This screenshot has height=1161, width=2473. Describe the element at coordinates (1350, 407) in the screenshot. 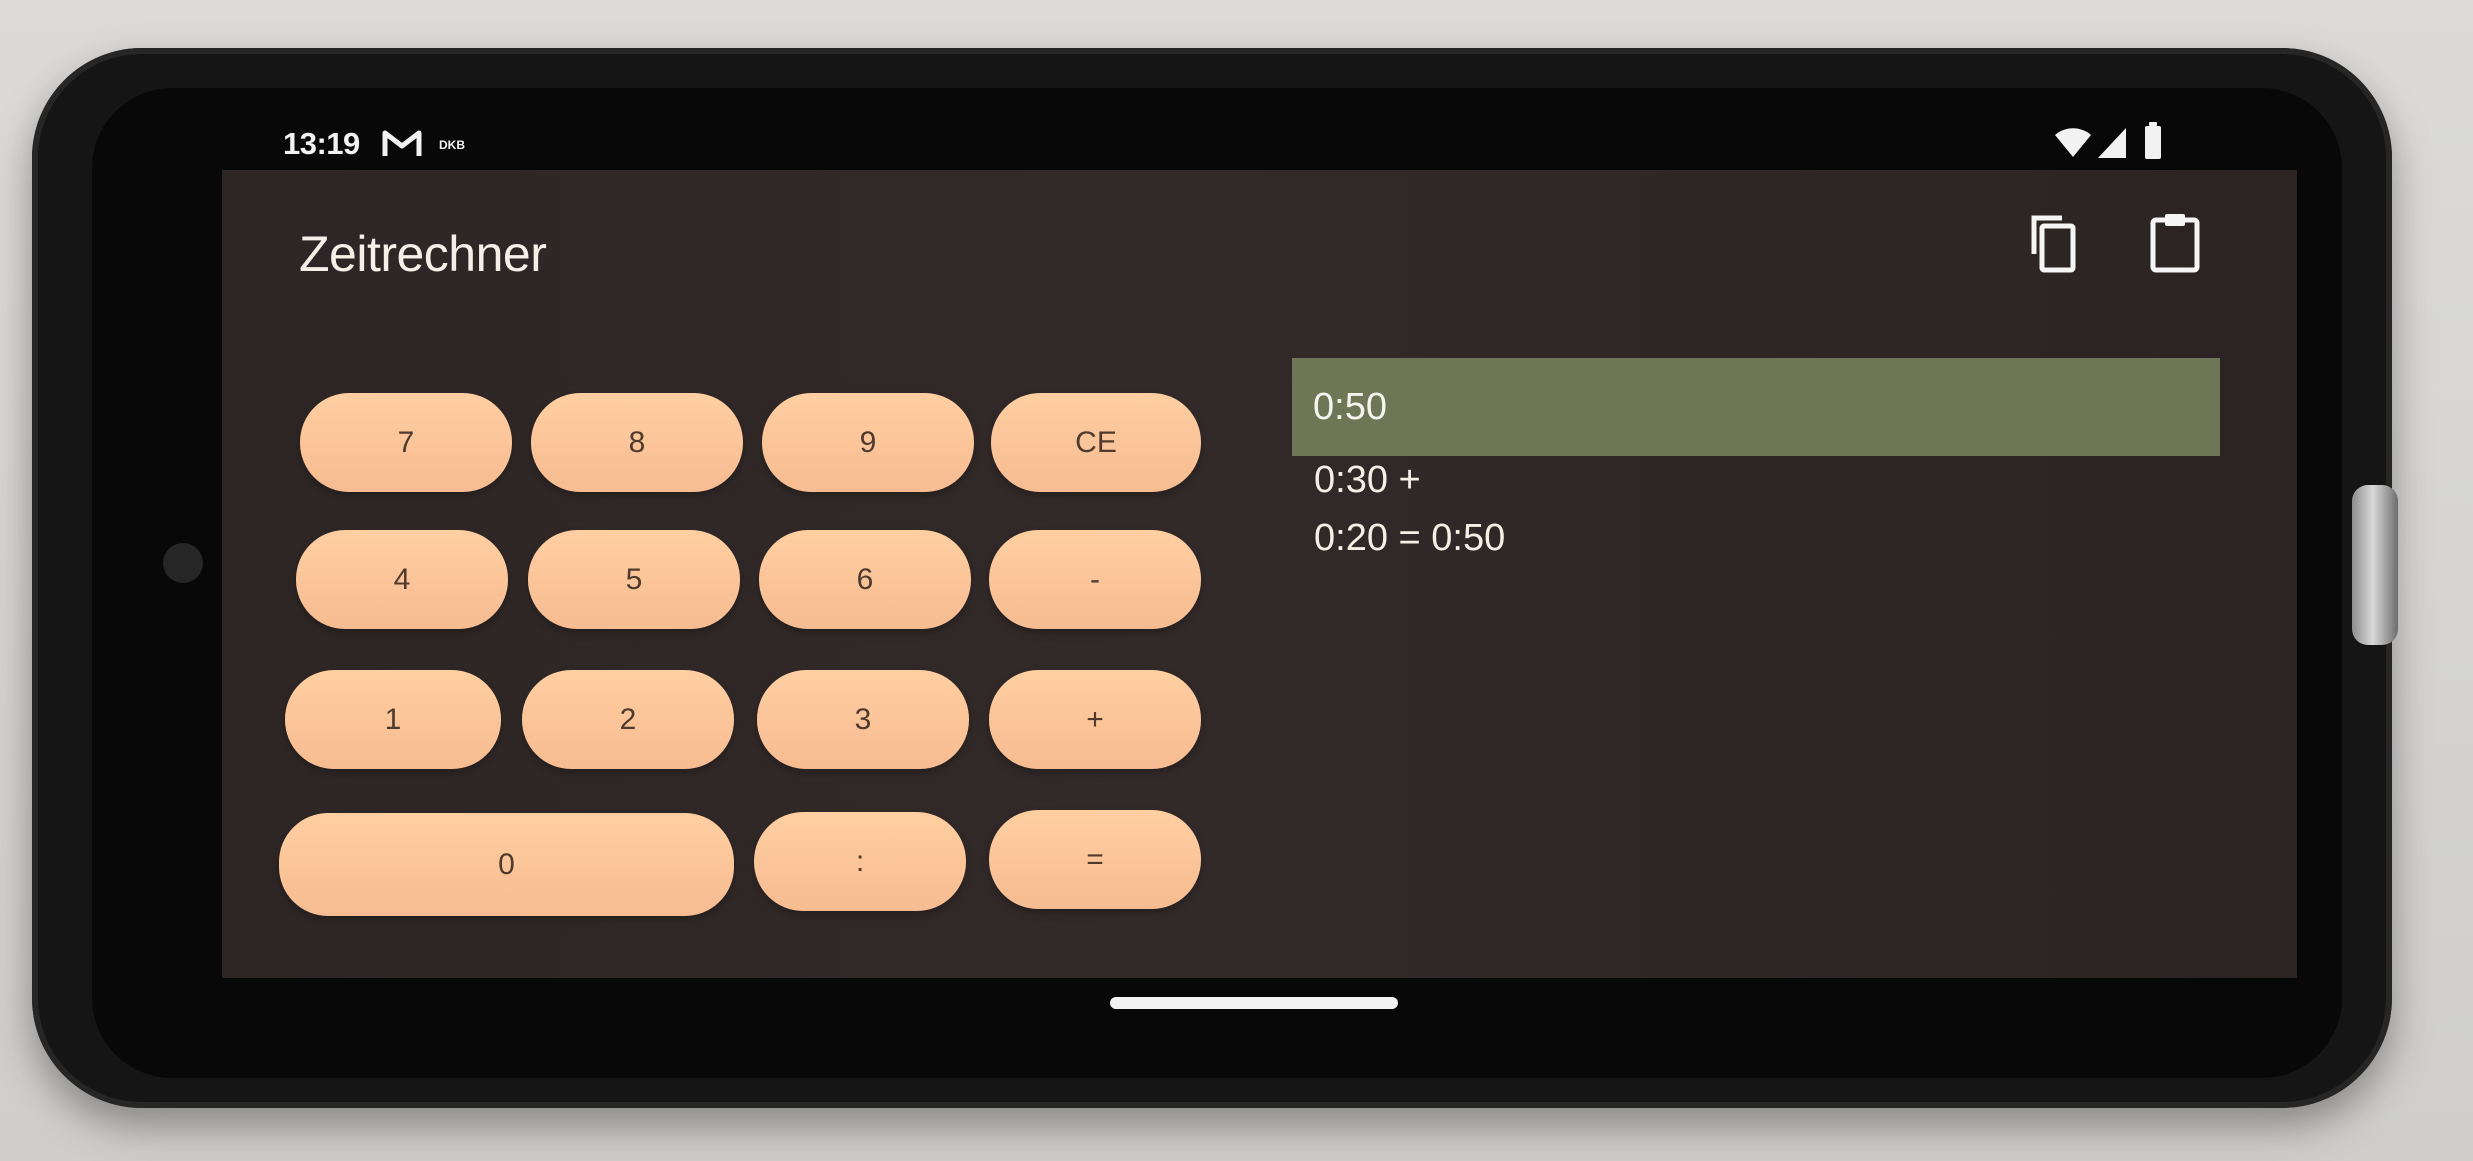

I see `result-value: 0:50` at that location.